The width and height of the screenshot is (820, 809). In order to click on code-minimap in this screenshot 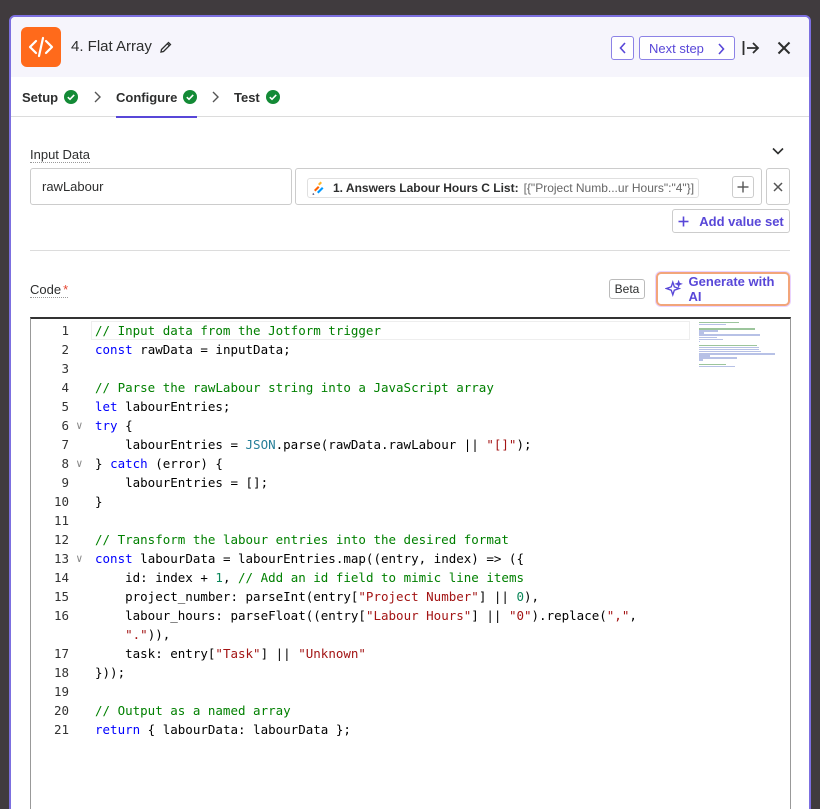, I will do `click(737, 345)`.